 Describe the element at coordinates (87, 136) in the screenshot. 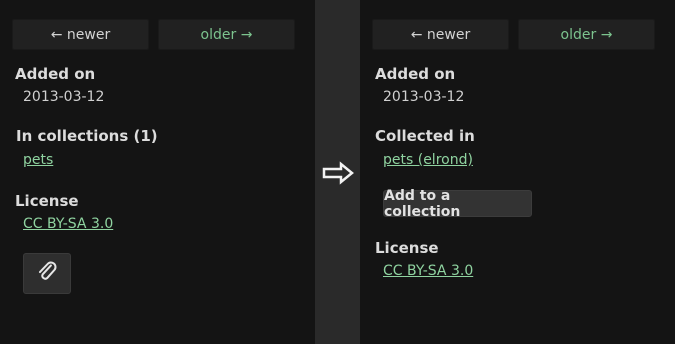

I see `collections-heading: In collections (1)` at that location.